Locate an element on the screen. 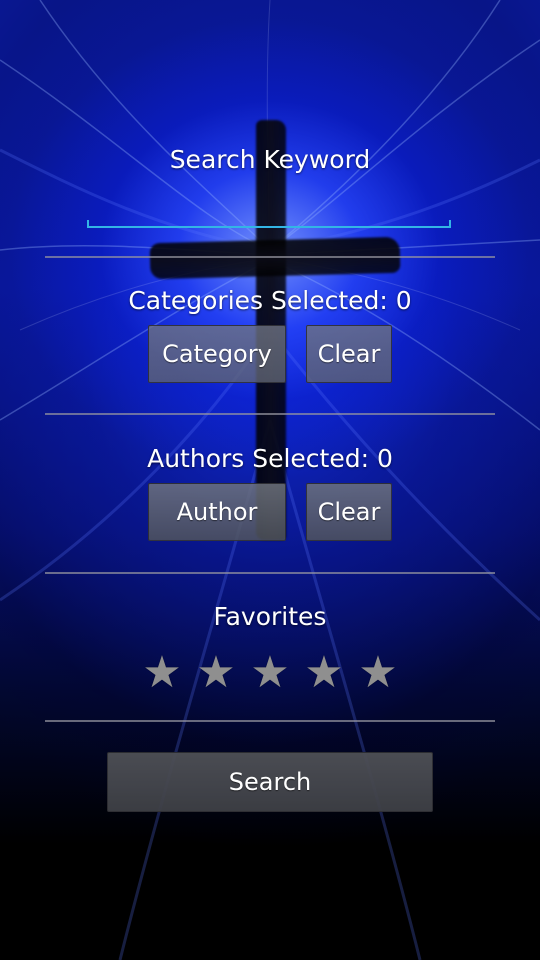 The width and height of the screenshot is (540, 960). input-right-cap is located at coordinates (450, 224).